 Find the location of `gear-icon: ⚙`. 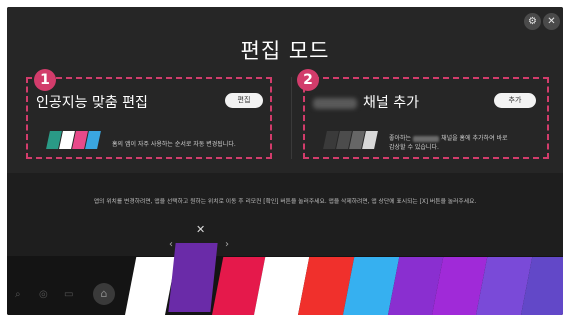

gear-icon: ⚙ is located at coordinates (532, 21).